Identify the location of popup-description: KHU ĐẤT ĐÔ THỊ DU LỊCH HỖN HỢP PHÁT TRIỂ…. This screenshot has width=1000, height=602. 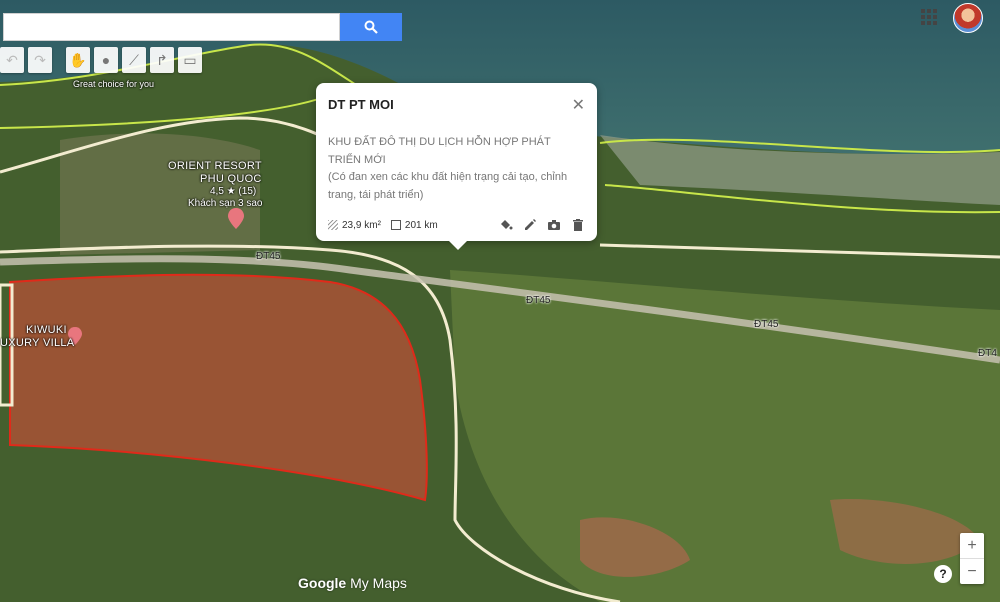
(448, 168).